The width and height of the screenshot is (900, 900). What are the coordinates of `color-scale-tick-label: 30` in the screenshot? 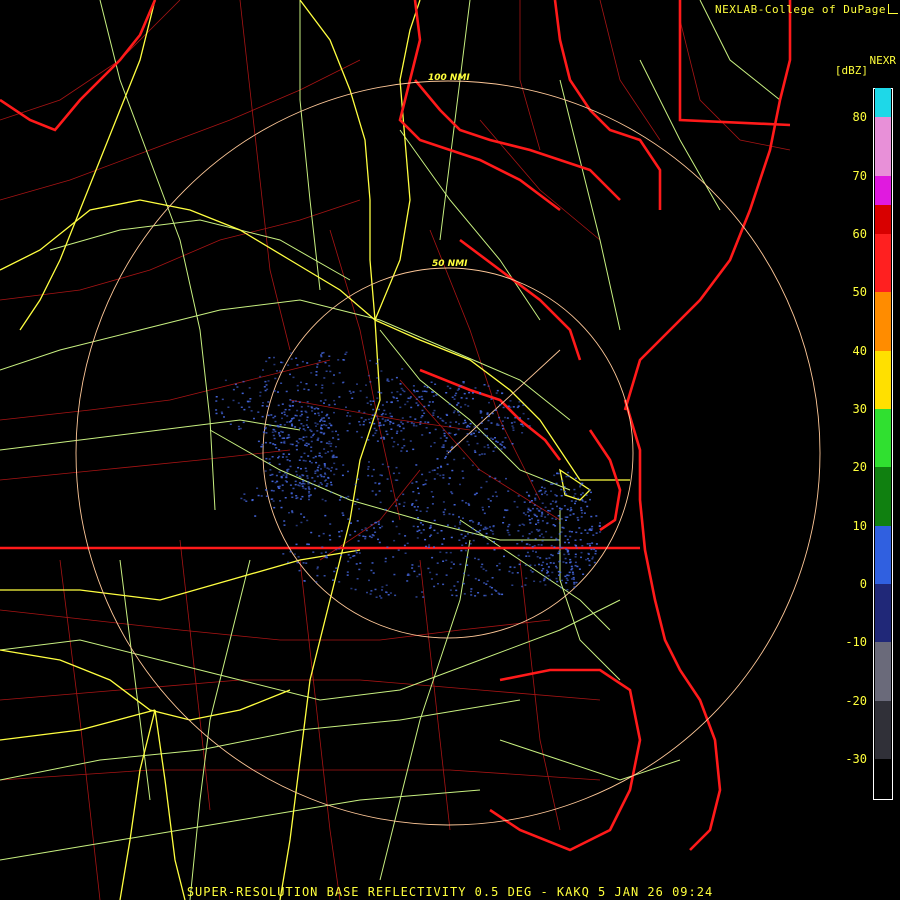 It's located at (859, 408).